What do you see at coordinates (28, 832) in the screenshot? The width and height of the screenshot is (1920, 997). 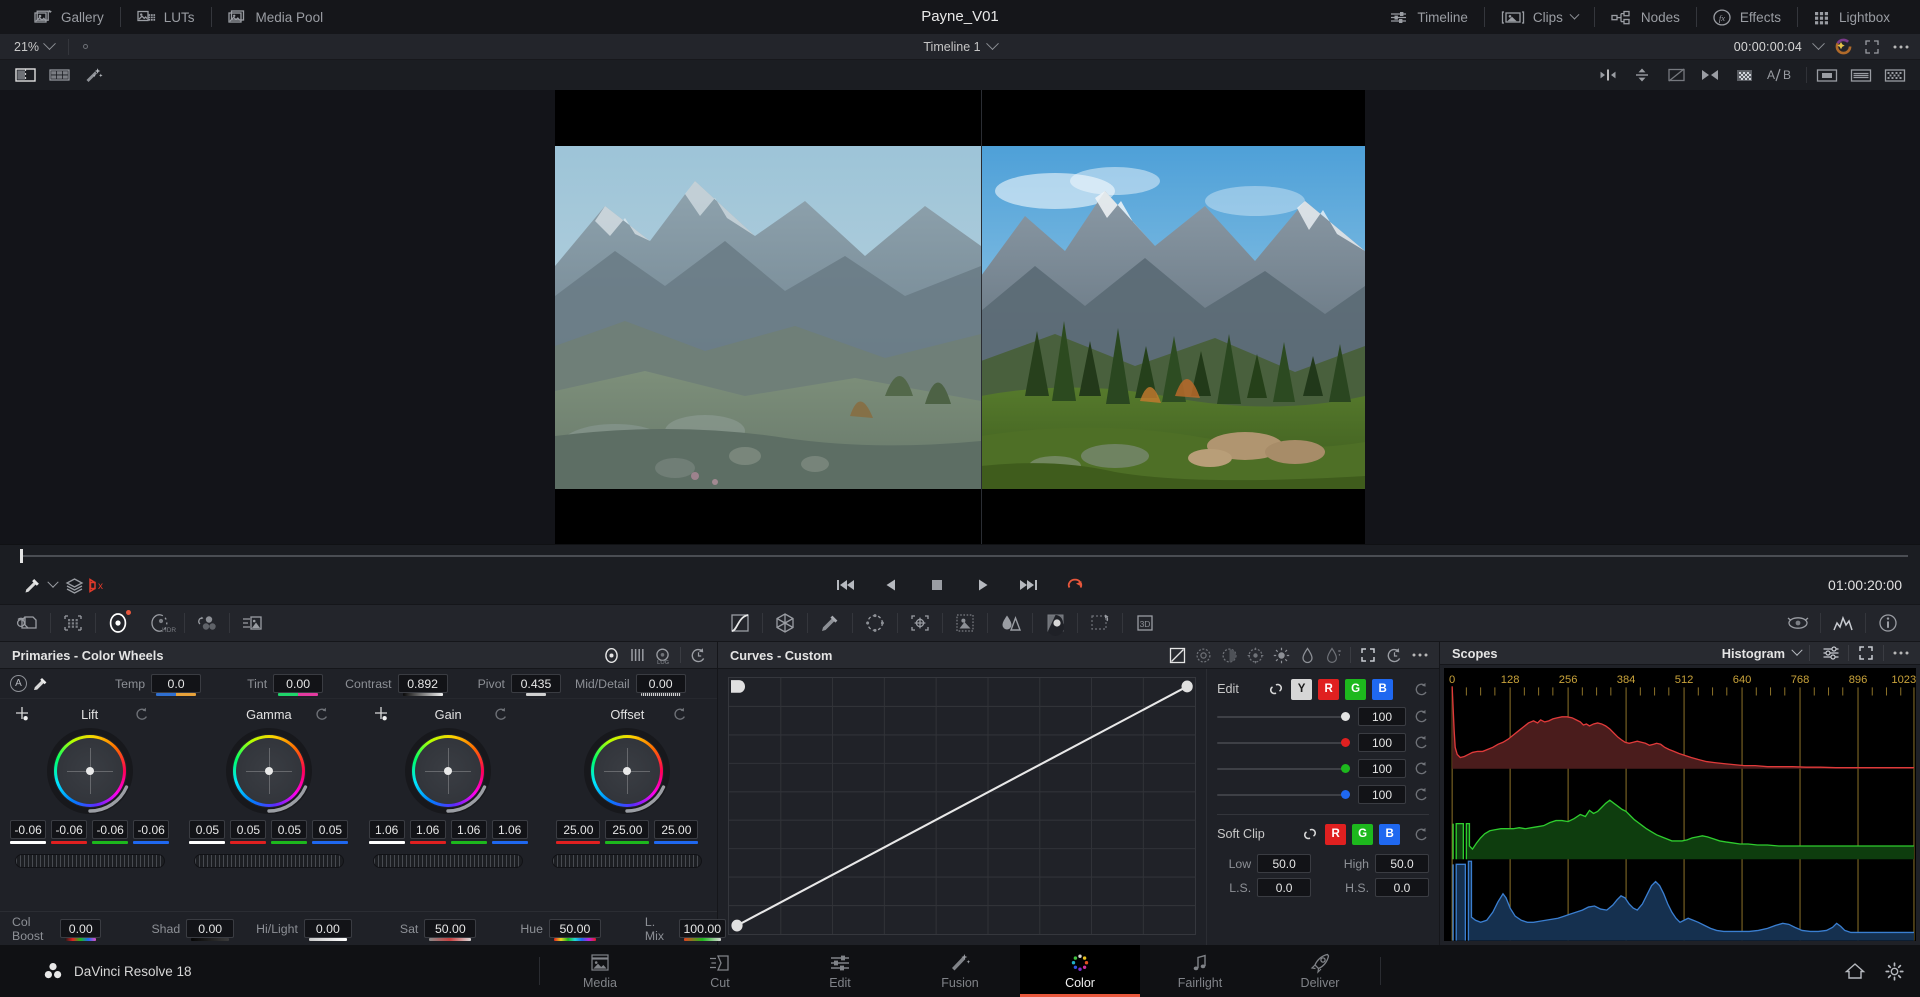 I see `lift-value-y: -0.06` at bounding box center [28, 832].